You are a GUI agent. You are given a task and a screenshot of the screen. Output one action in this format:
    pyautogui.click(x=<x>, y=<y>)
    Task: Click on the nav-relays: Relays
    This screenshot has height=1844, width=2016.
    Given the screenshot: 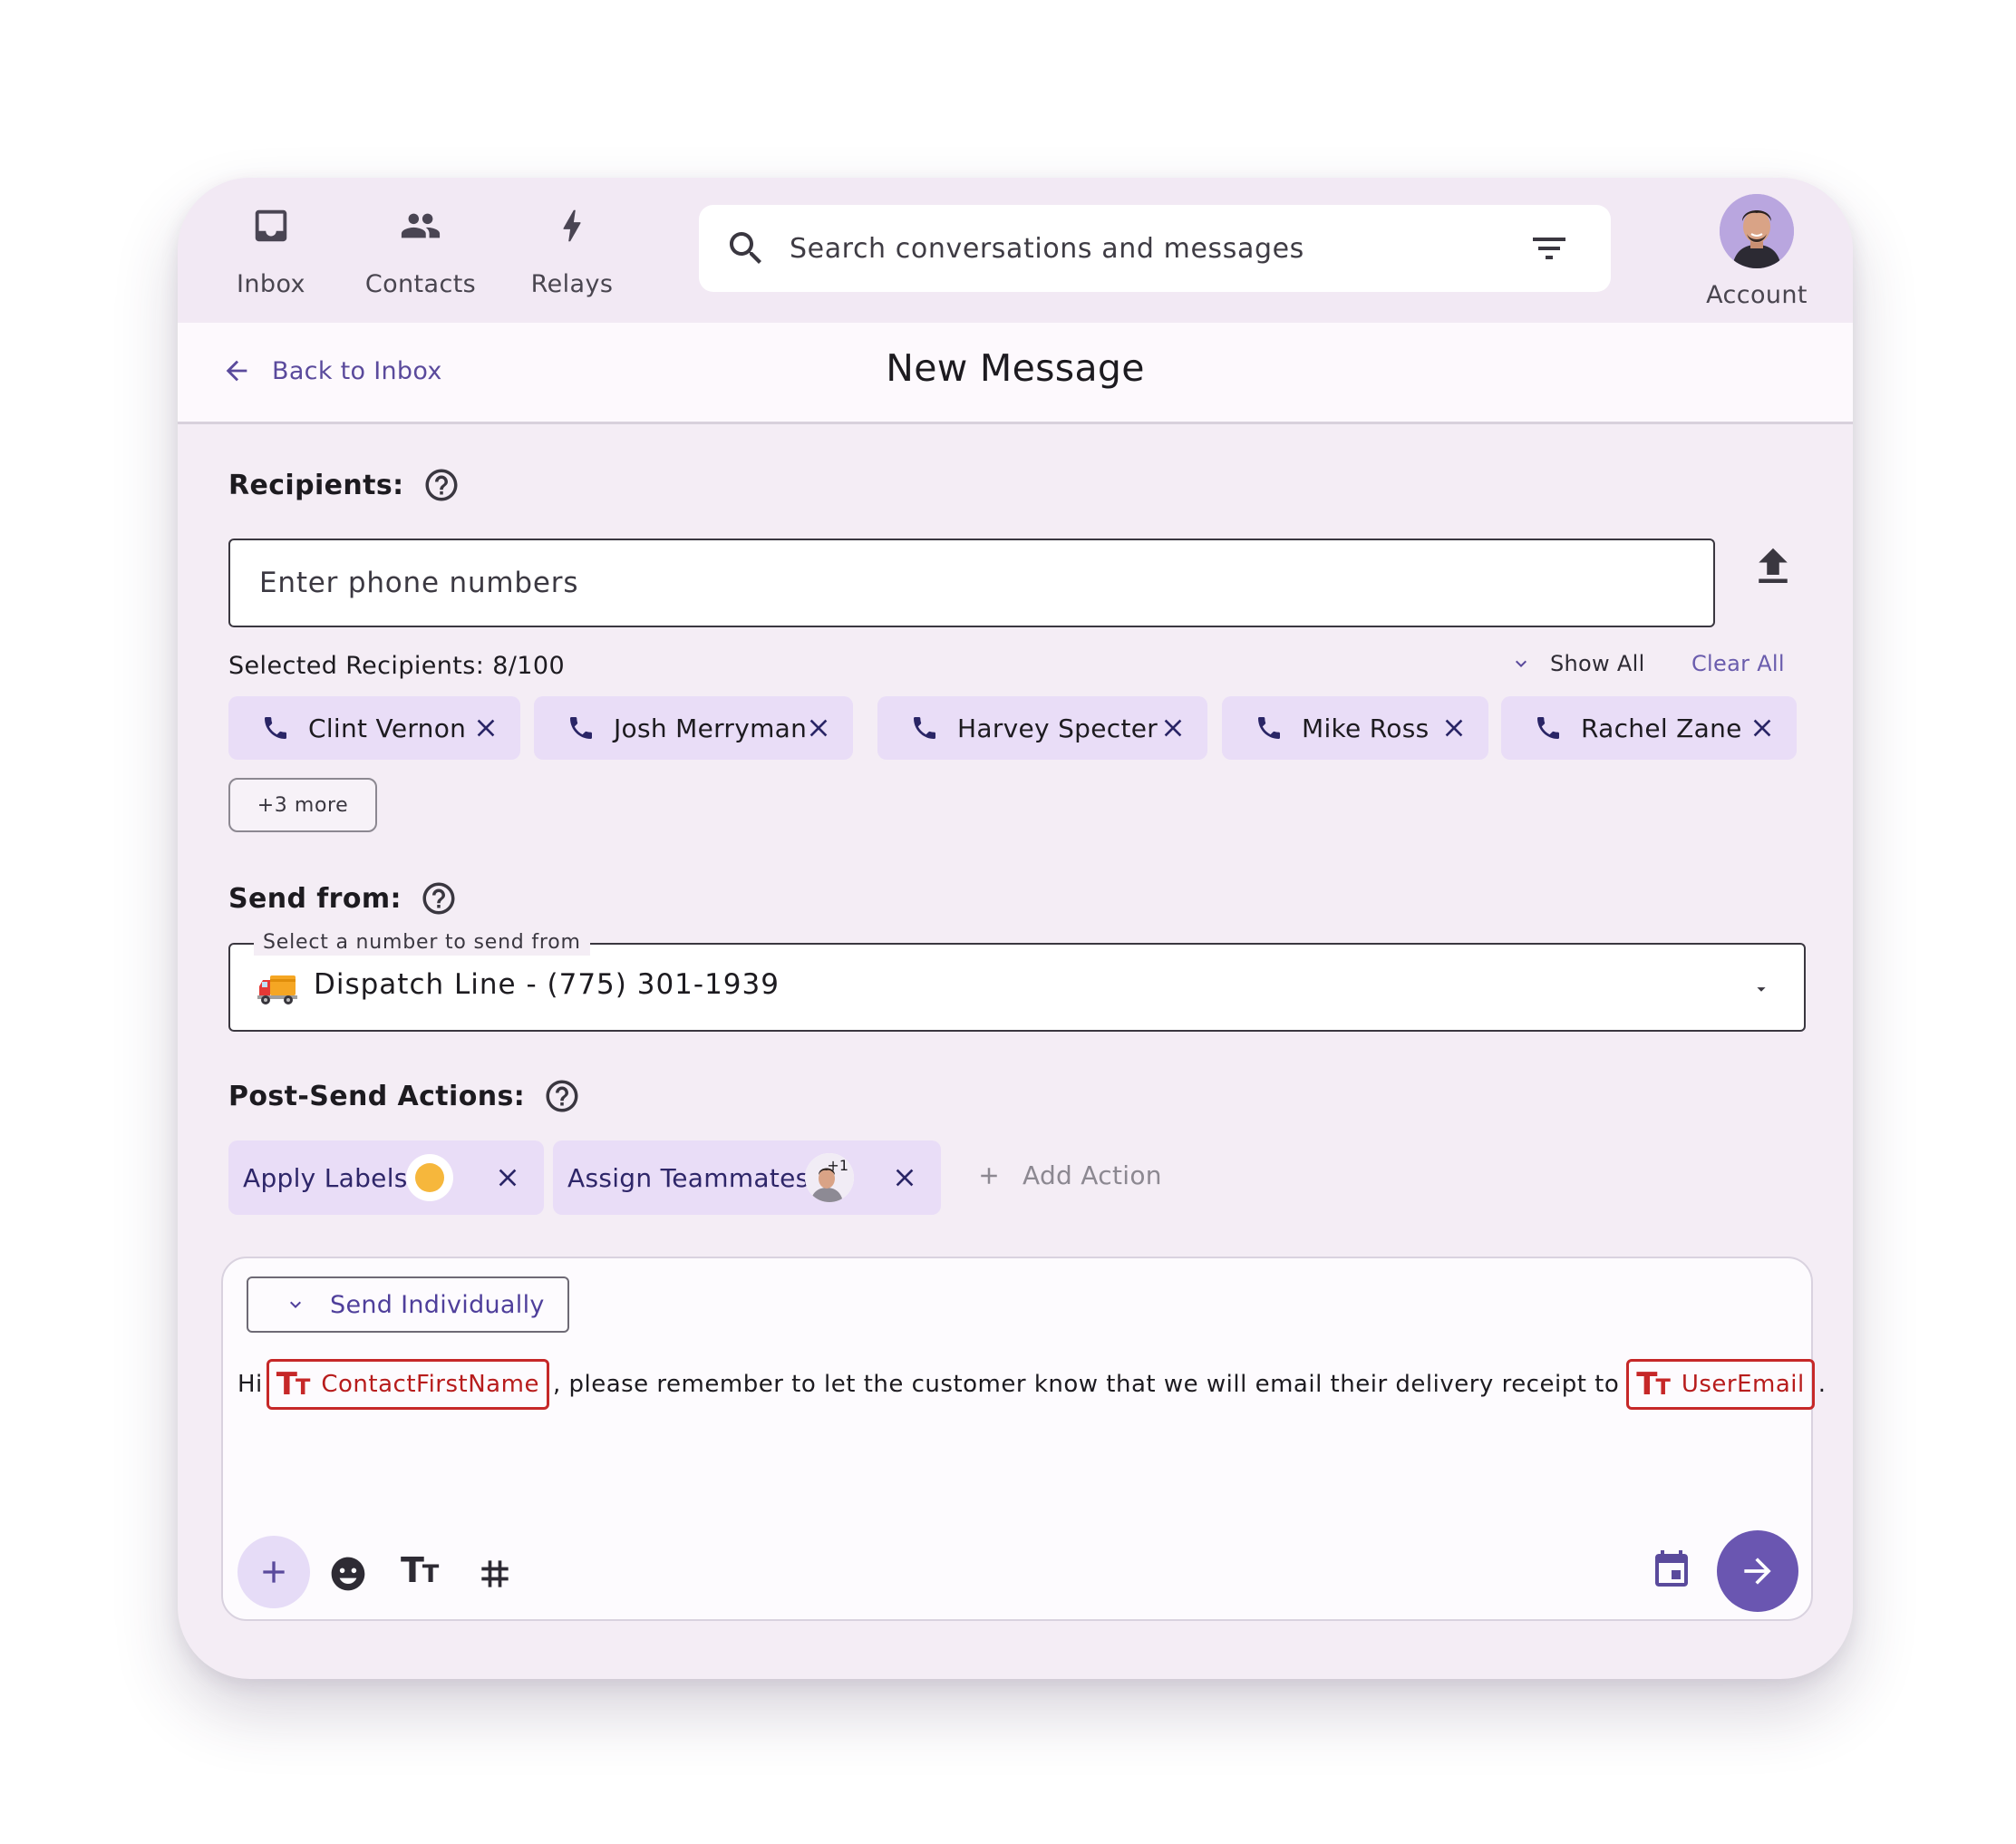 What is the action you would take?
    pyautogui.click(x=572, y=255)
    